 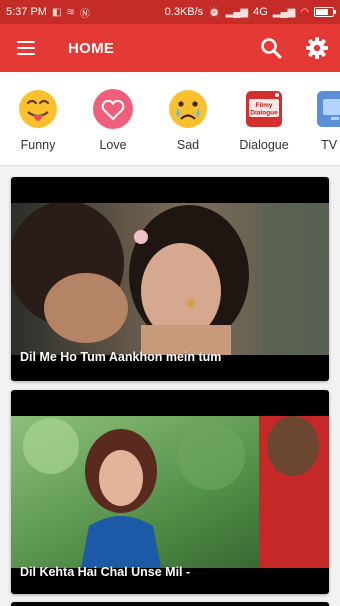 What do you see at coordinates (188, 109) in the screenshot?
I see `crying-emoji-icon` at bounding box center [188, 109].